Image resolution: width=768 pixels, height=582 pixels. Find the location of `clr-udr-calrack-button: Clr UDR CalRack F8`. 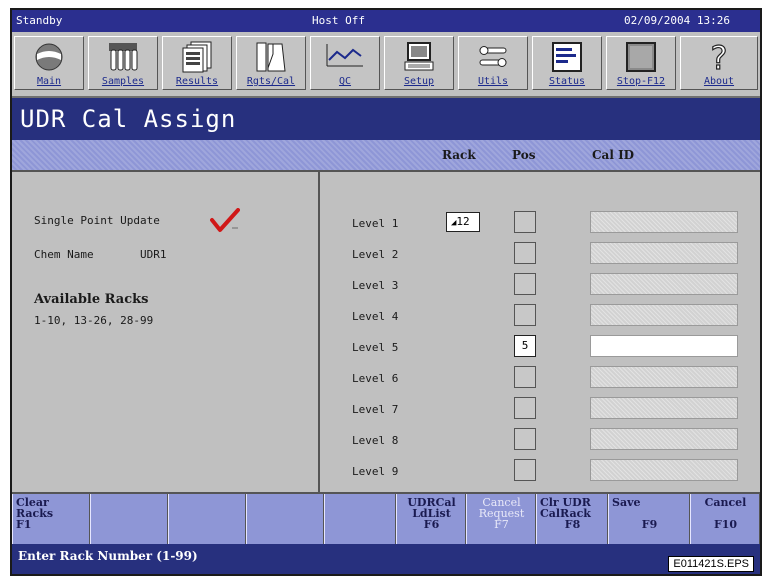

clr-udr-calrack-button: Clr UDR CalRack F8 is located at coordinates (572, 519).